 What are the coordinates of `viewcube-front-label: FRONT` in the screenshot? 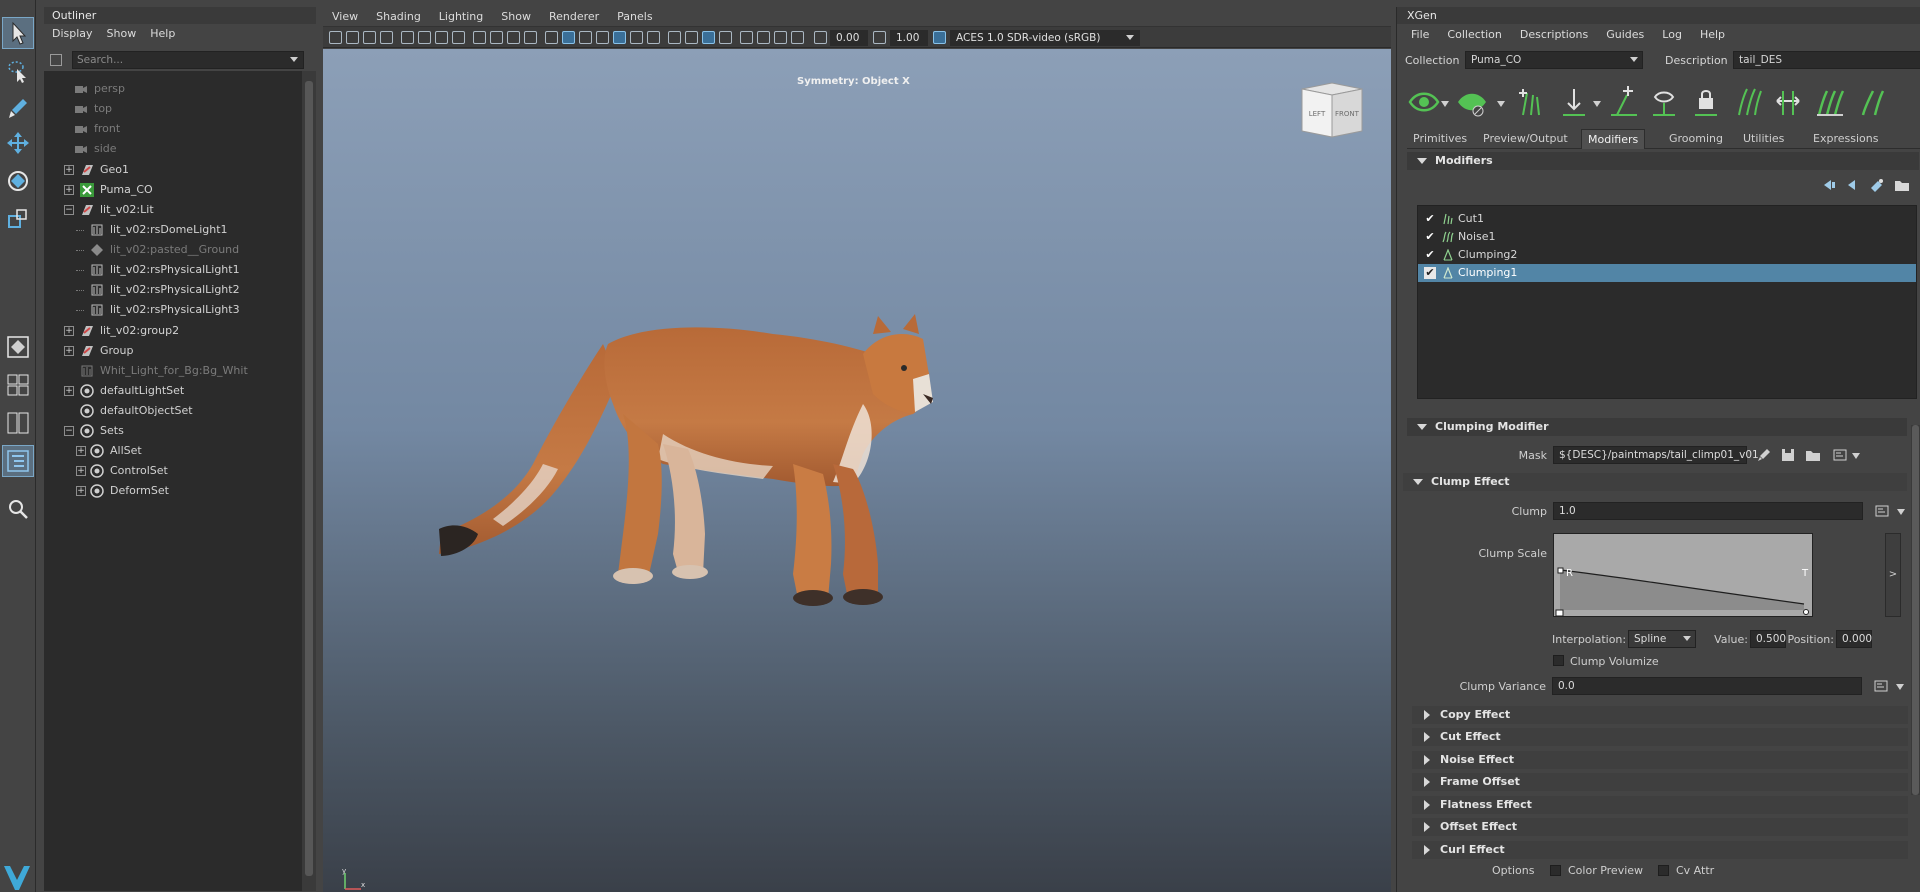 It's located at (1347, 114).